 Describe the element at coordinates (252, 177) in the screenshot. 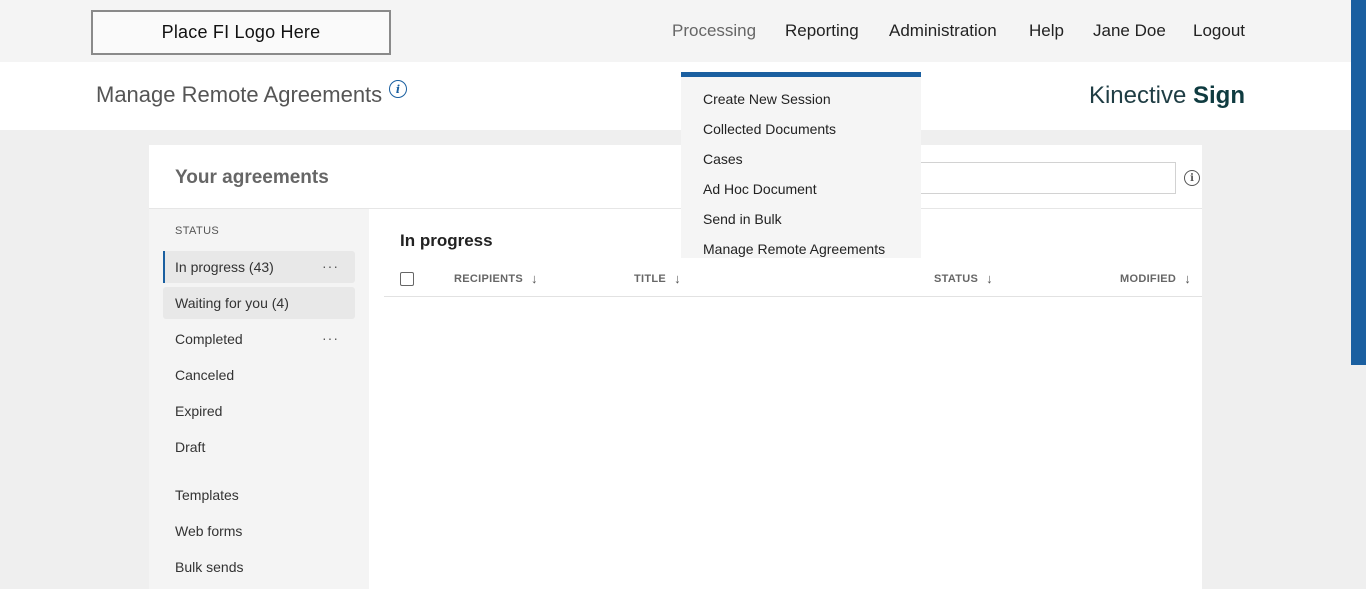

I see `panel-title: Your agreements` at that location.